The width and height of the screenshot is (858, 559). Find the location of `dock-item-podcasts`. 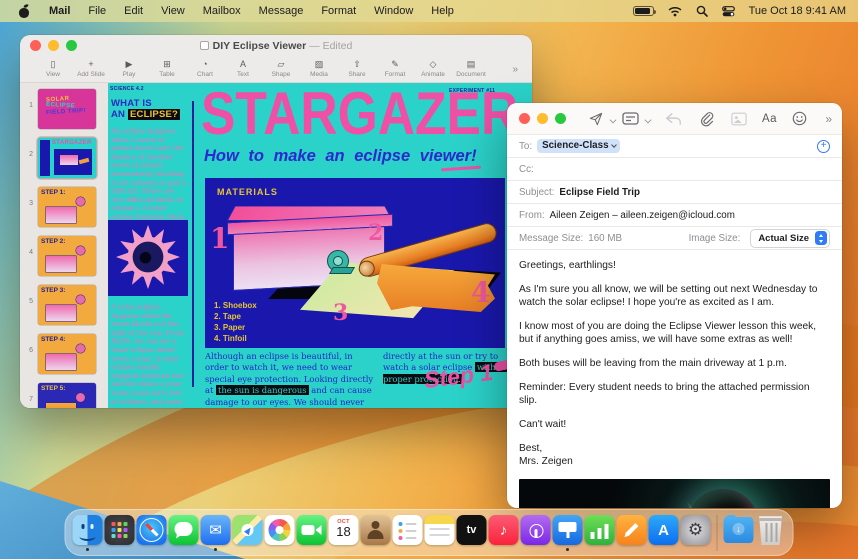

dock-item-podcasts is located at coordinates (535, 530).